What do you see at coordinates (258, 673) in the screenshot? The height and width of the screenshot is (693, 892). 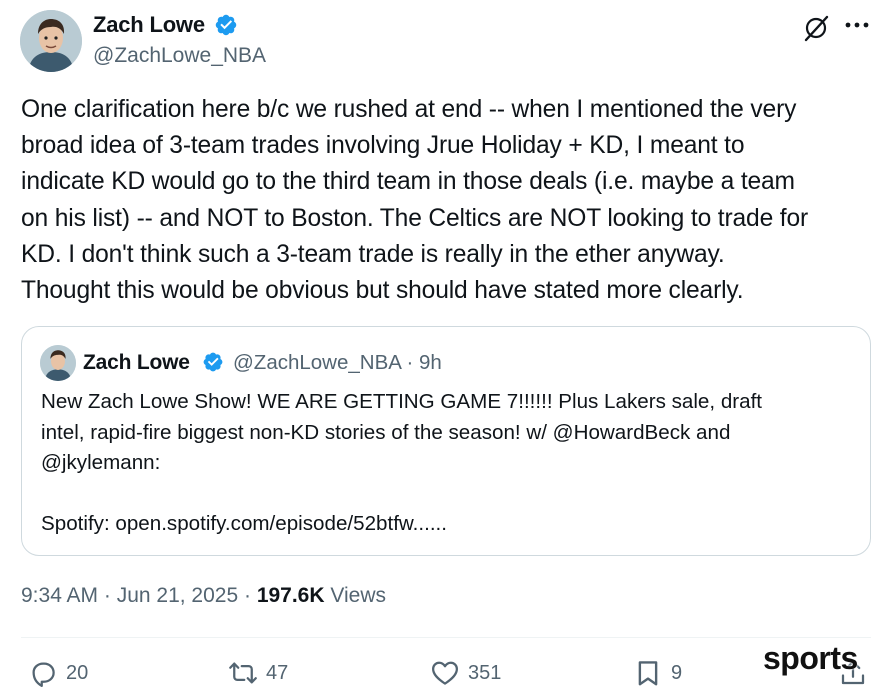 I see `repost-button: 47` at bounding box center [258, 673].